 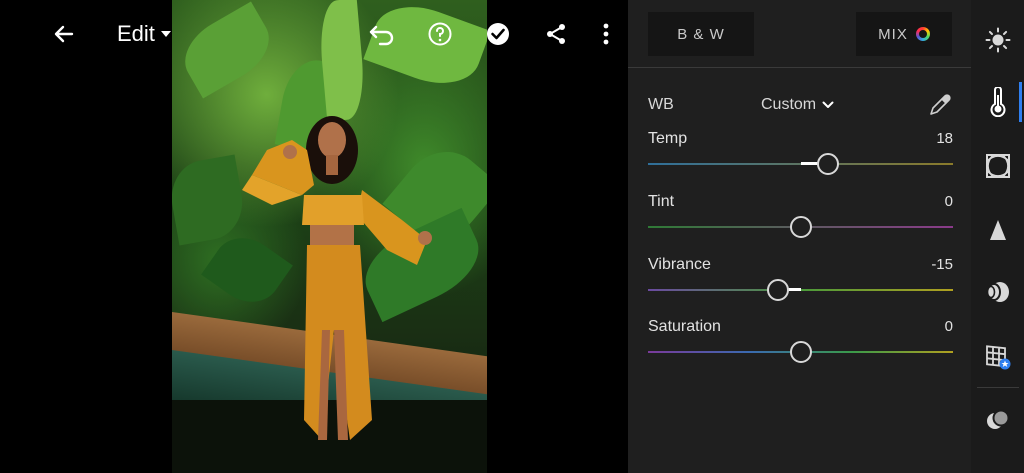 What do you see at coordinates (940, 105) in the screenshot?
I see `eyedropper-icon` at bounding box center [940, 105].